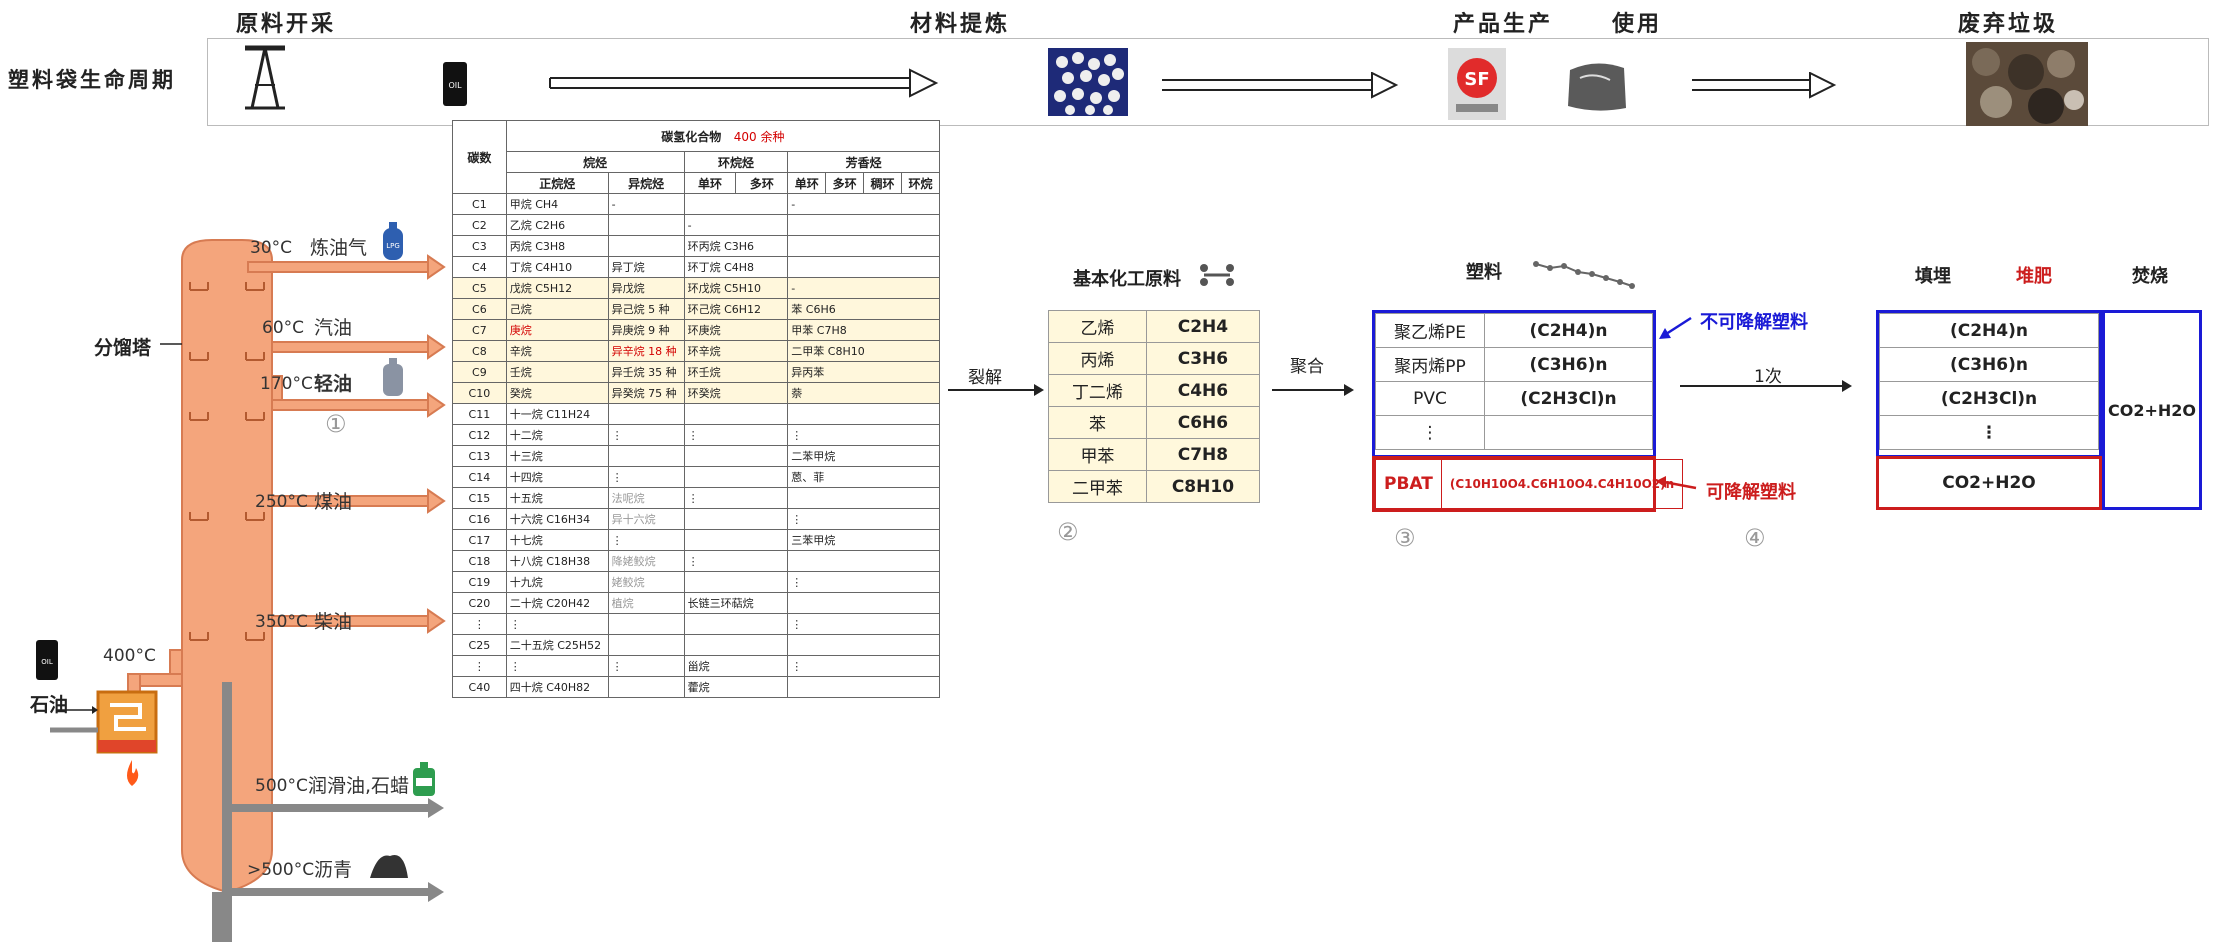  Describe the element at coordinates (807, 183) in the screenshot. I see `sub-aro-mono: 单环` at that location.